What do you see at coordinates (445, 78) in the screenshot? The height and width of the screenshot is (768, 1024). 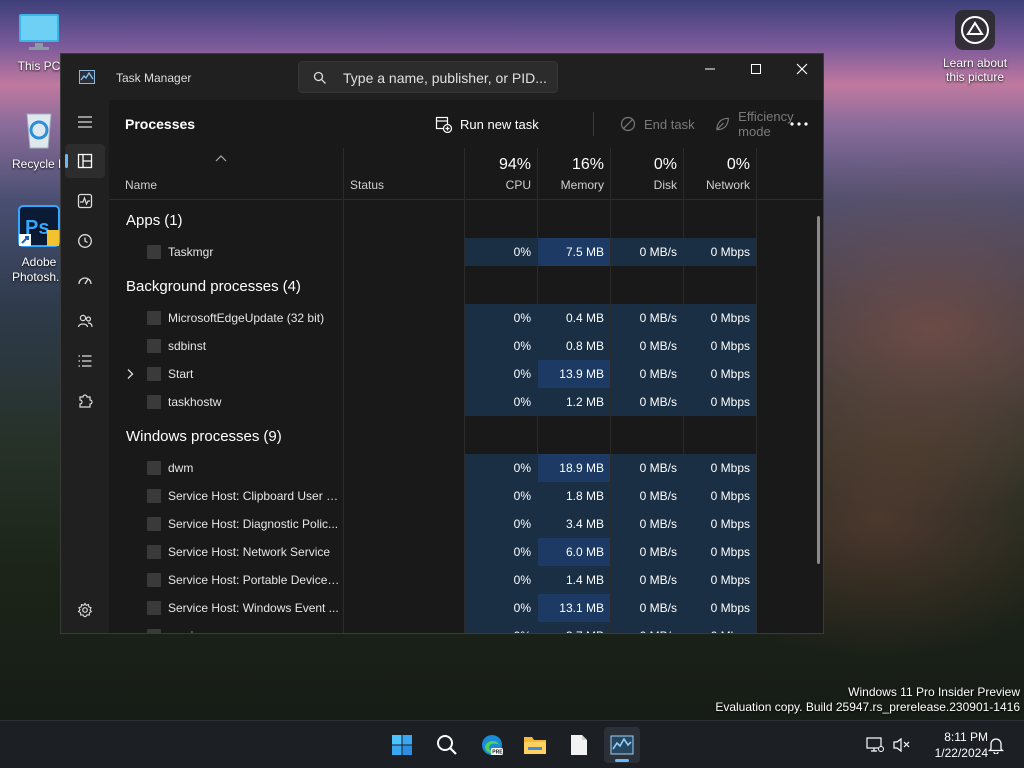 I see `search-input` at bounding box center [445, 78].